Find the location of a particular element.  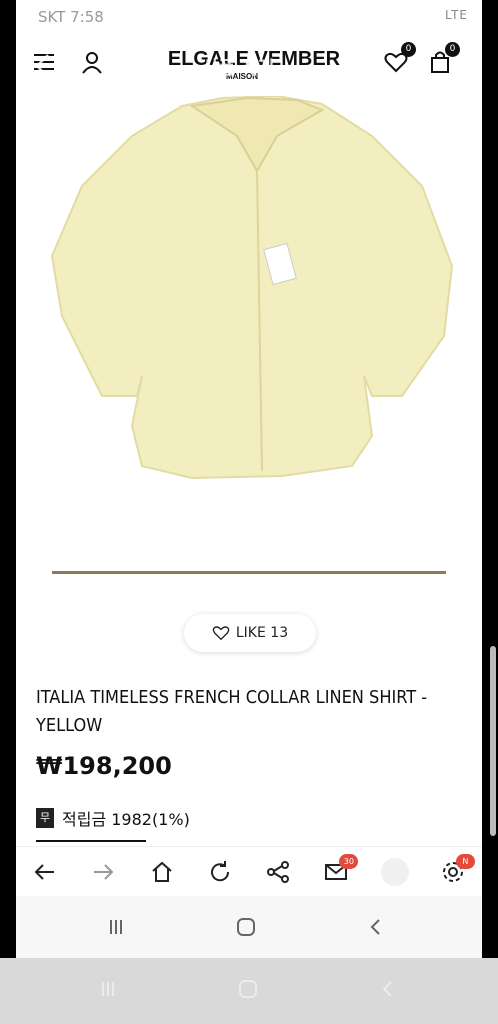

outer-recents-button is located at coordinates (108, 989).